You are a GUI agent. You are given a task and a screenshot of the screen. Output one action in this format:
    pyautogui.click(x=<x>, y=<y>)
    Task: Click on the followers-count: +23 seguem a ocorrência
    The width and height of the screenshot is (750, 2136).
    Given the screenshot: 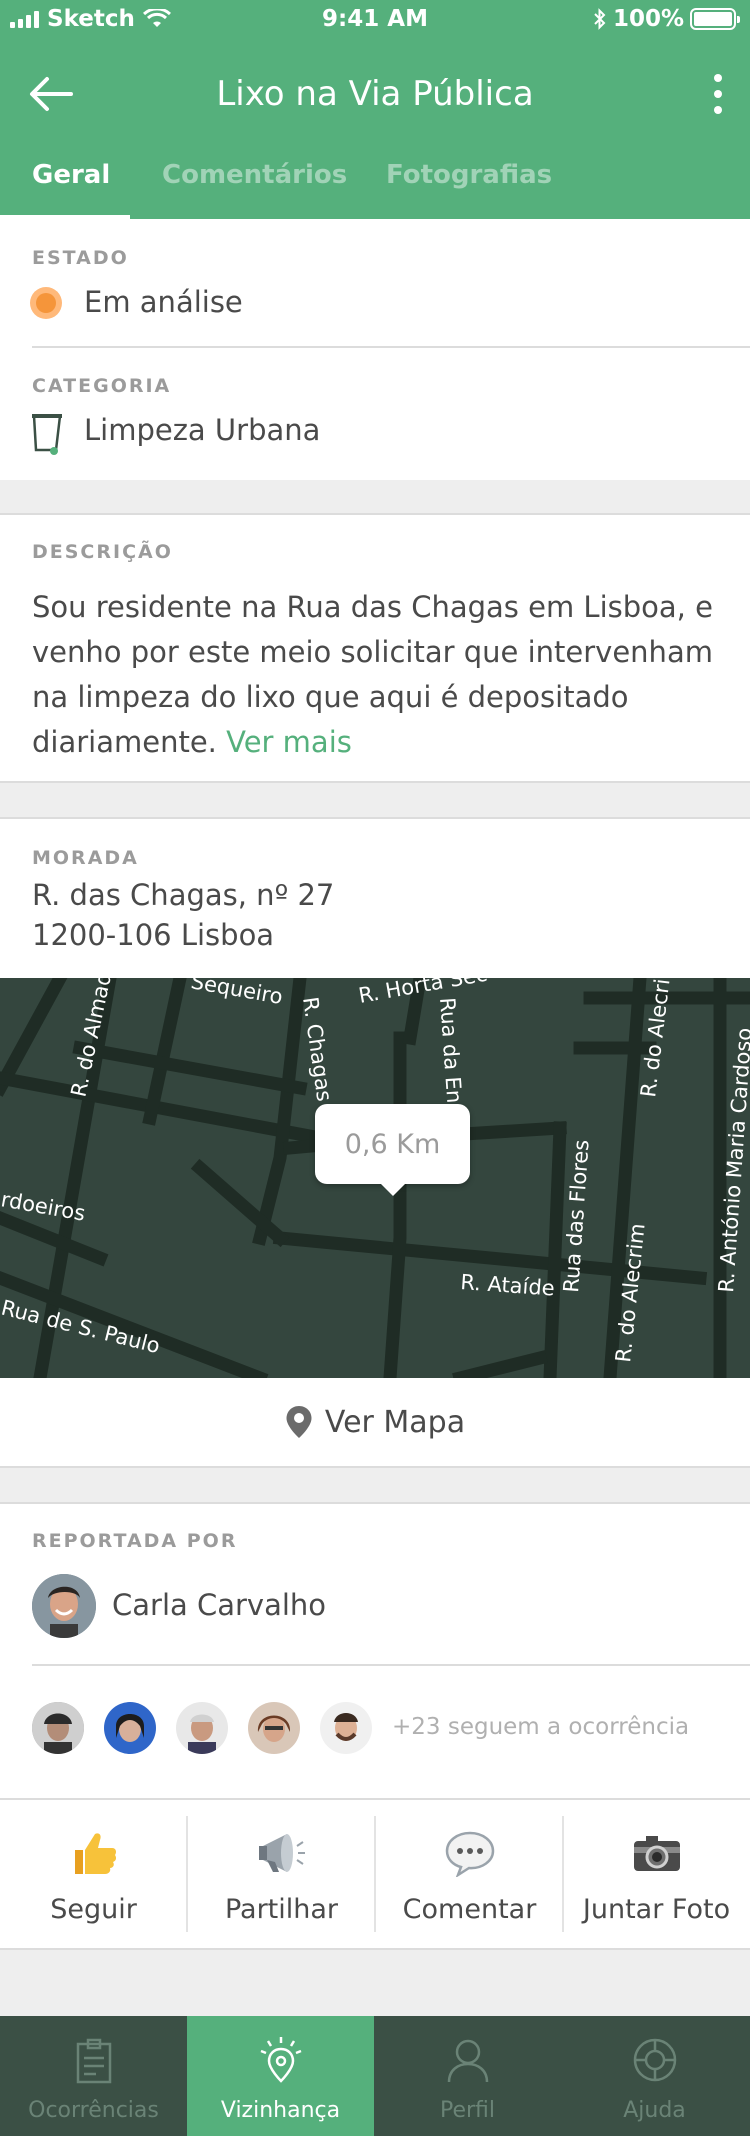 What is the action you would take?
    pyautogui.click(x=540, y=1727)
    